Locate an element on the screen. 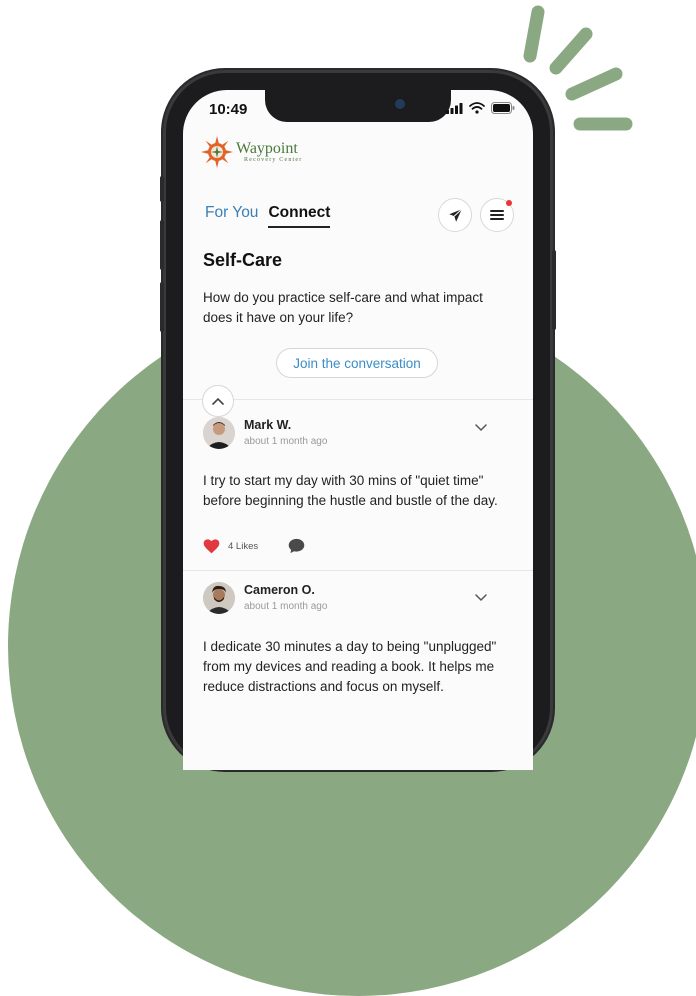 The height and width of the screenshot is (996, 696). phone-volume-up is located at coordinates (162, 245).